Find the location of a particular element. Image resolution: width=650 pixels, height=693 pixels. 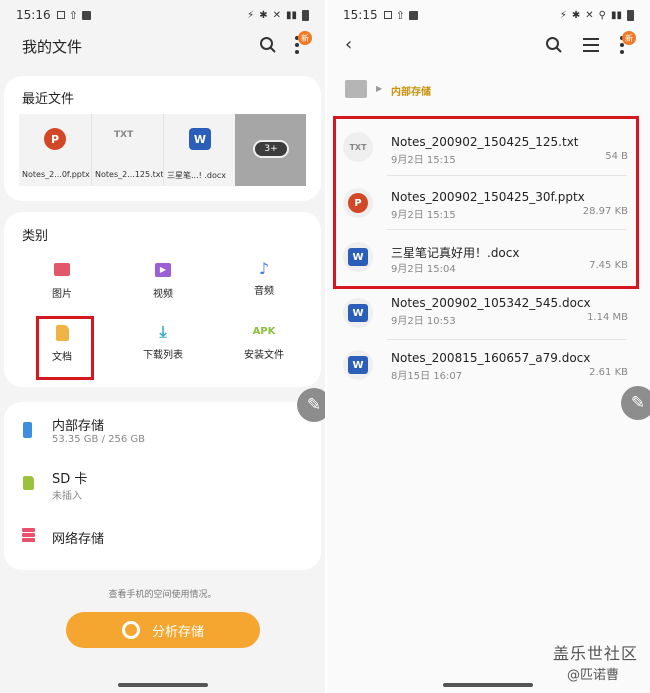

file-name: Notes_200902_105342_545.docx is located at coordinates (491, 303).